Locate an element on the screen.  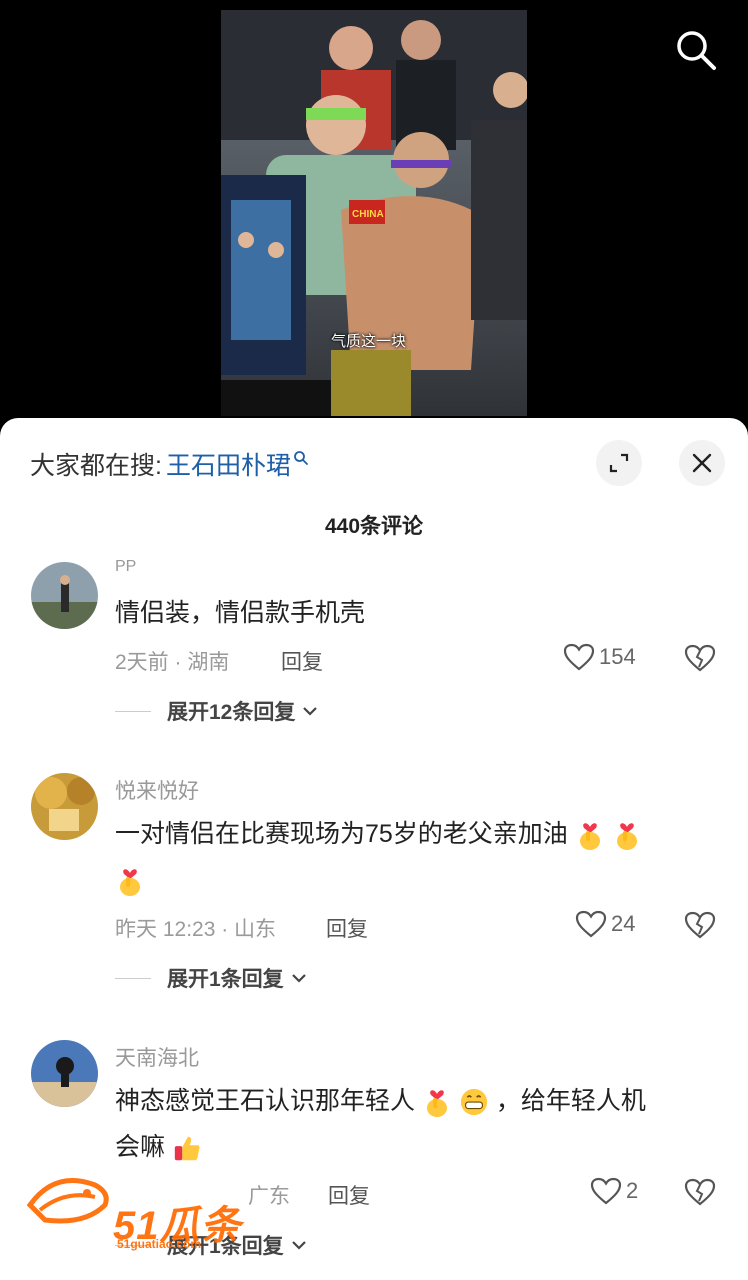
watermark-domain: 51guatiao.com is located at coordinates (159, 1244).